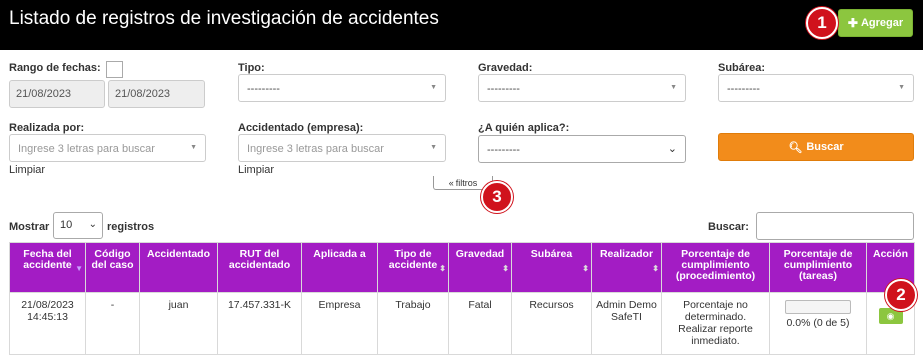 The width and height of the screenshot is (923, 357). Describe the element at coordinates (315, 149) in the screenshot. I see `accidentado-placeholder: Ingrese 3 letras para buscar` at that location.